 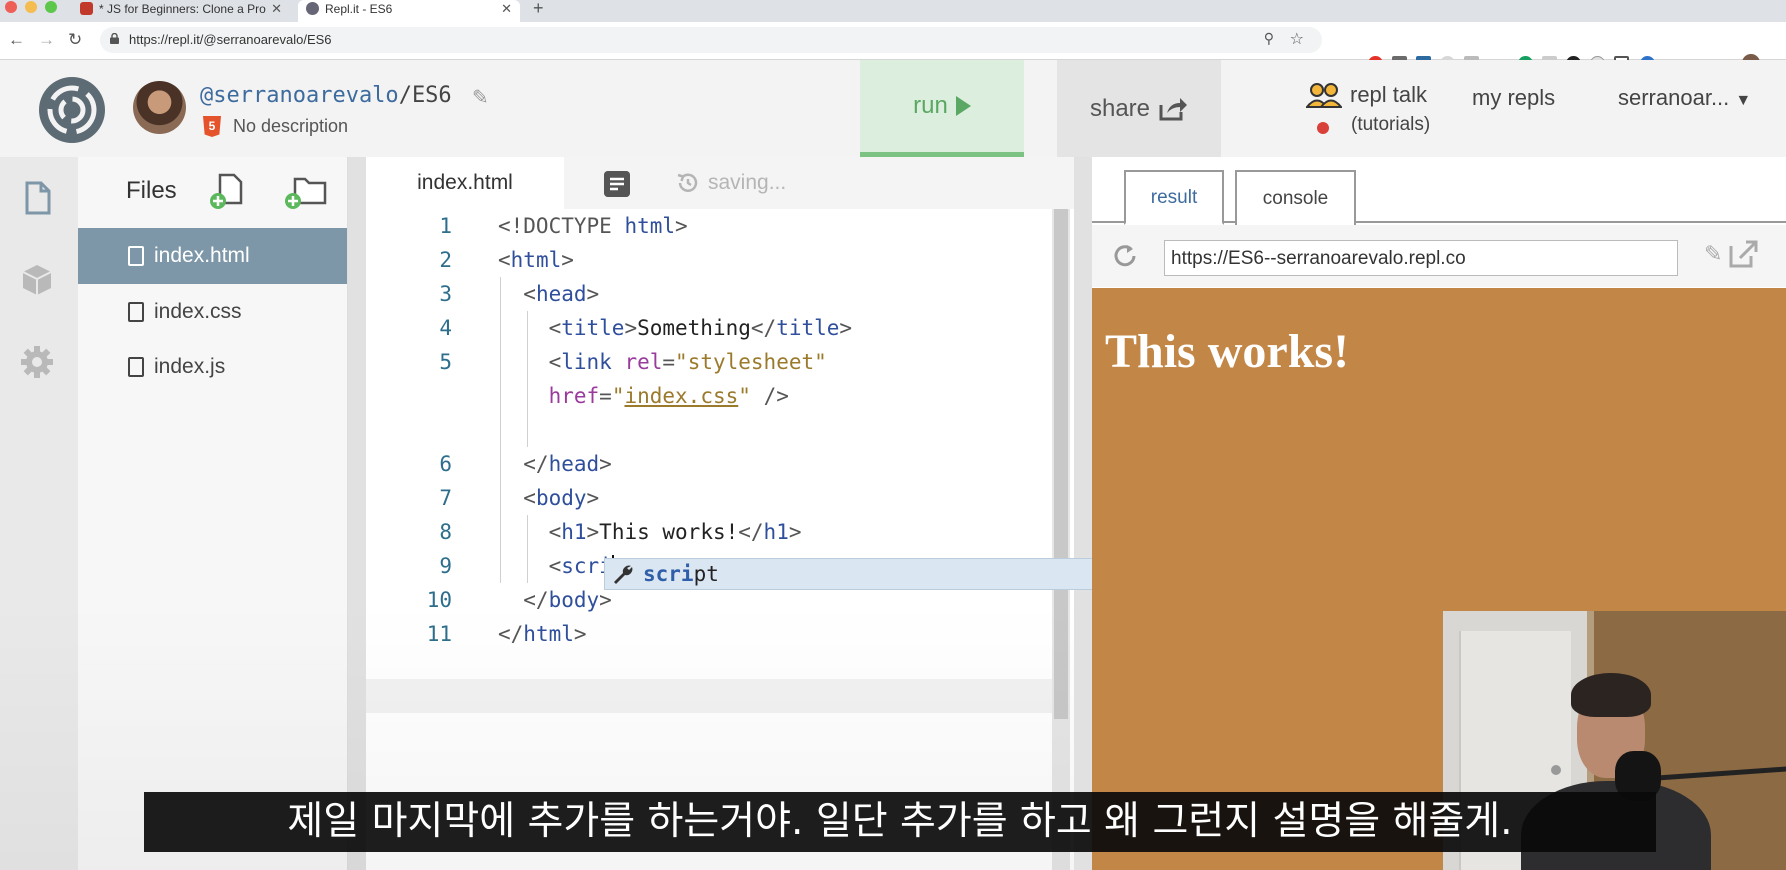 What do you see at coordinates (72, 110) in the screenshot?
I see `replit-logo-icon` at bounding box center [72, 110].